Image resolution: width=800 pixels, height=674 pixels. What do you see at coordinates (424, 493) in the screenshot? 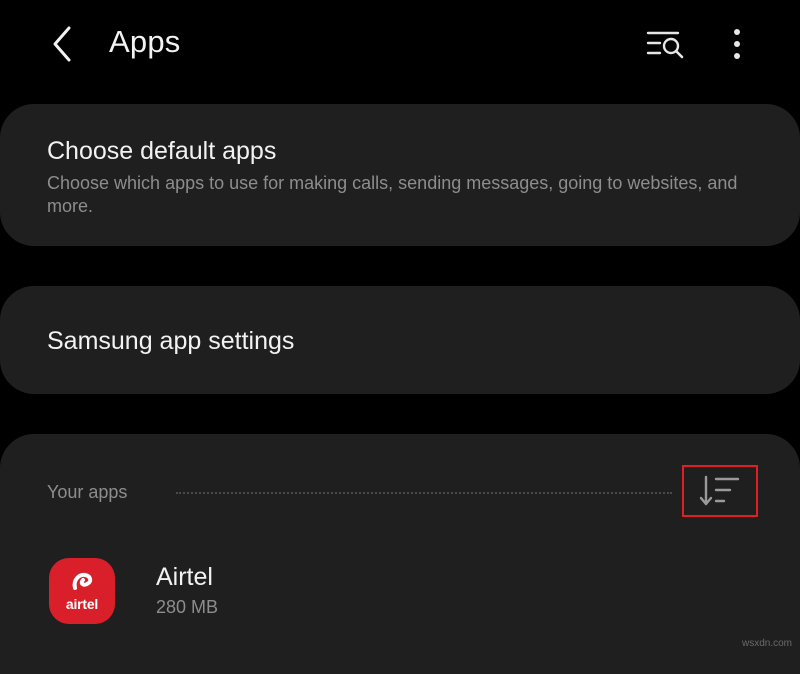
I see `section-divider` at bounding box center [424, 493].